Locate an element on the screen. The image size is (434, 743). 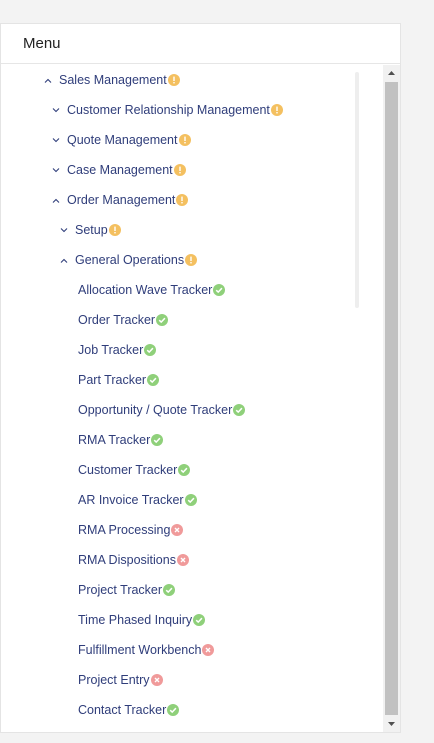
tree-item-setup: Setup is located at coordinates (90, 230).